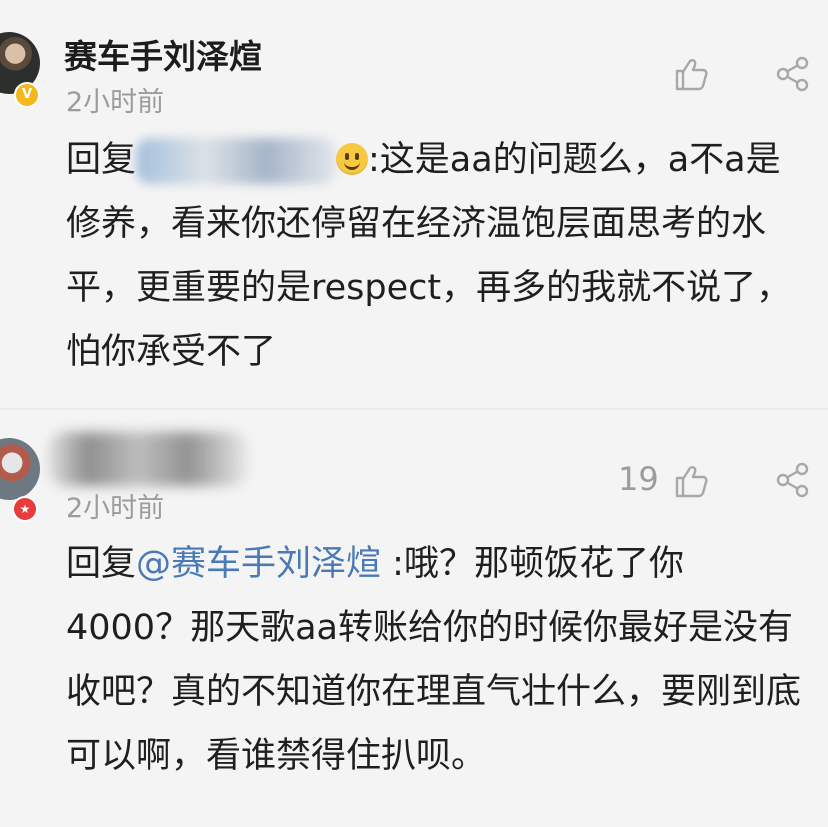  What do you see at coordinates (258, 564) in the screenshot?
I see `mention-link: @赛车手刘泽煊` at bounding box center [258, 564].